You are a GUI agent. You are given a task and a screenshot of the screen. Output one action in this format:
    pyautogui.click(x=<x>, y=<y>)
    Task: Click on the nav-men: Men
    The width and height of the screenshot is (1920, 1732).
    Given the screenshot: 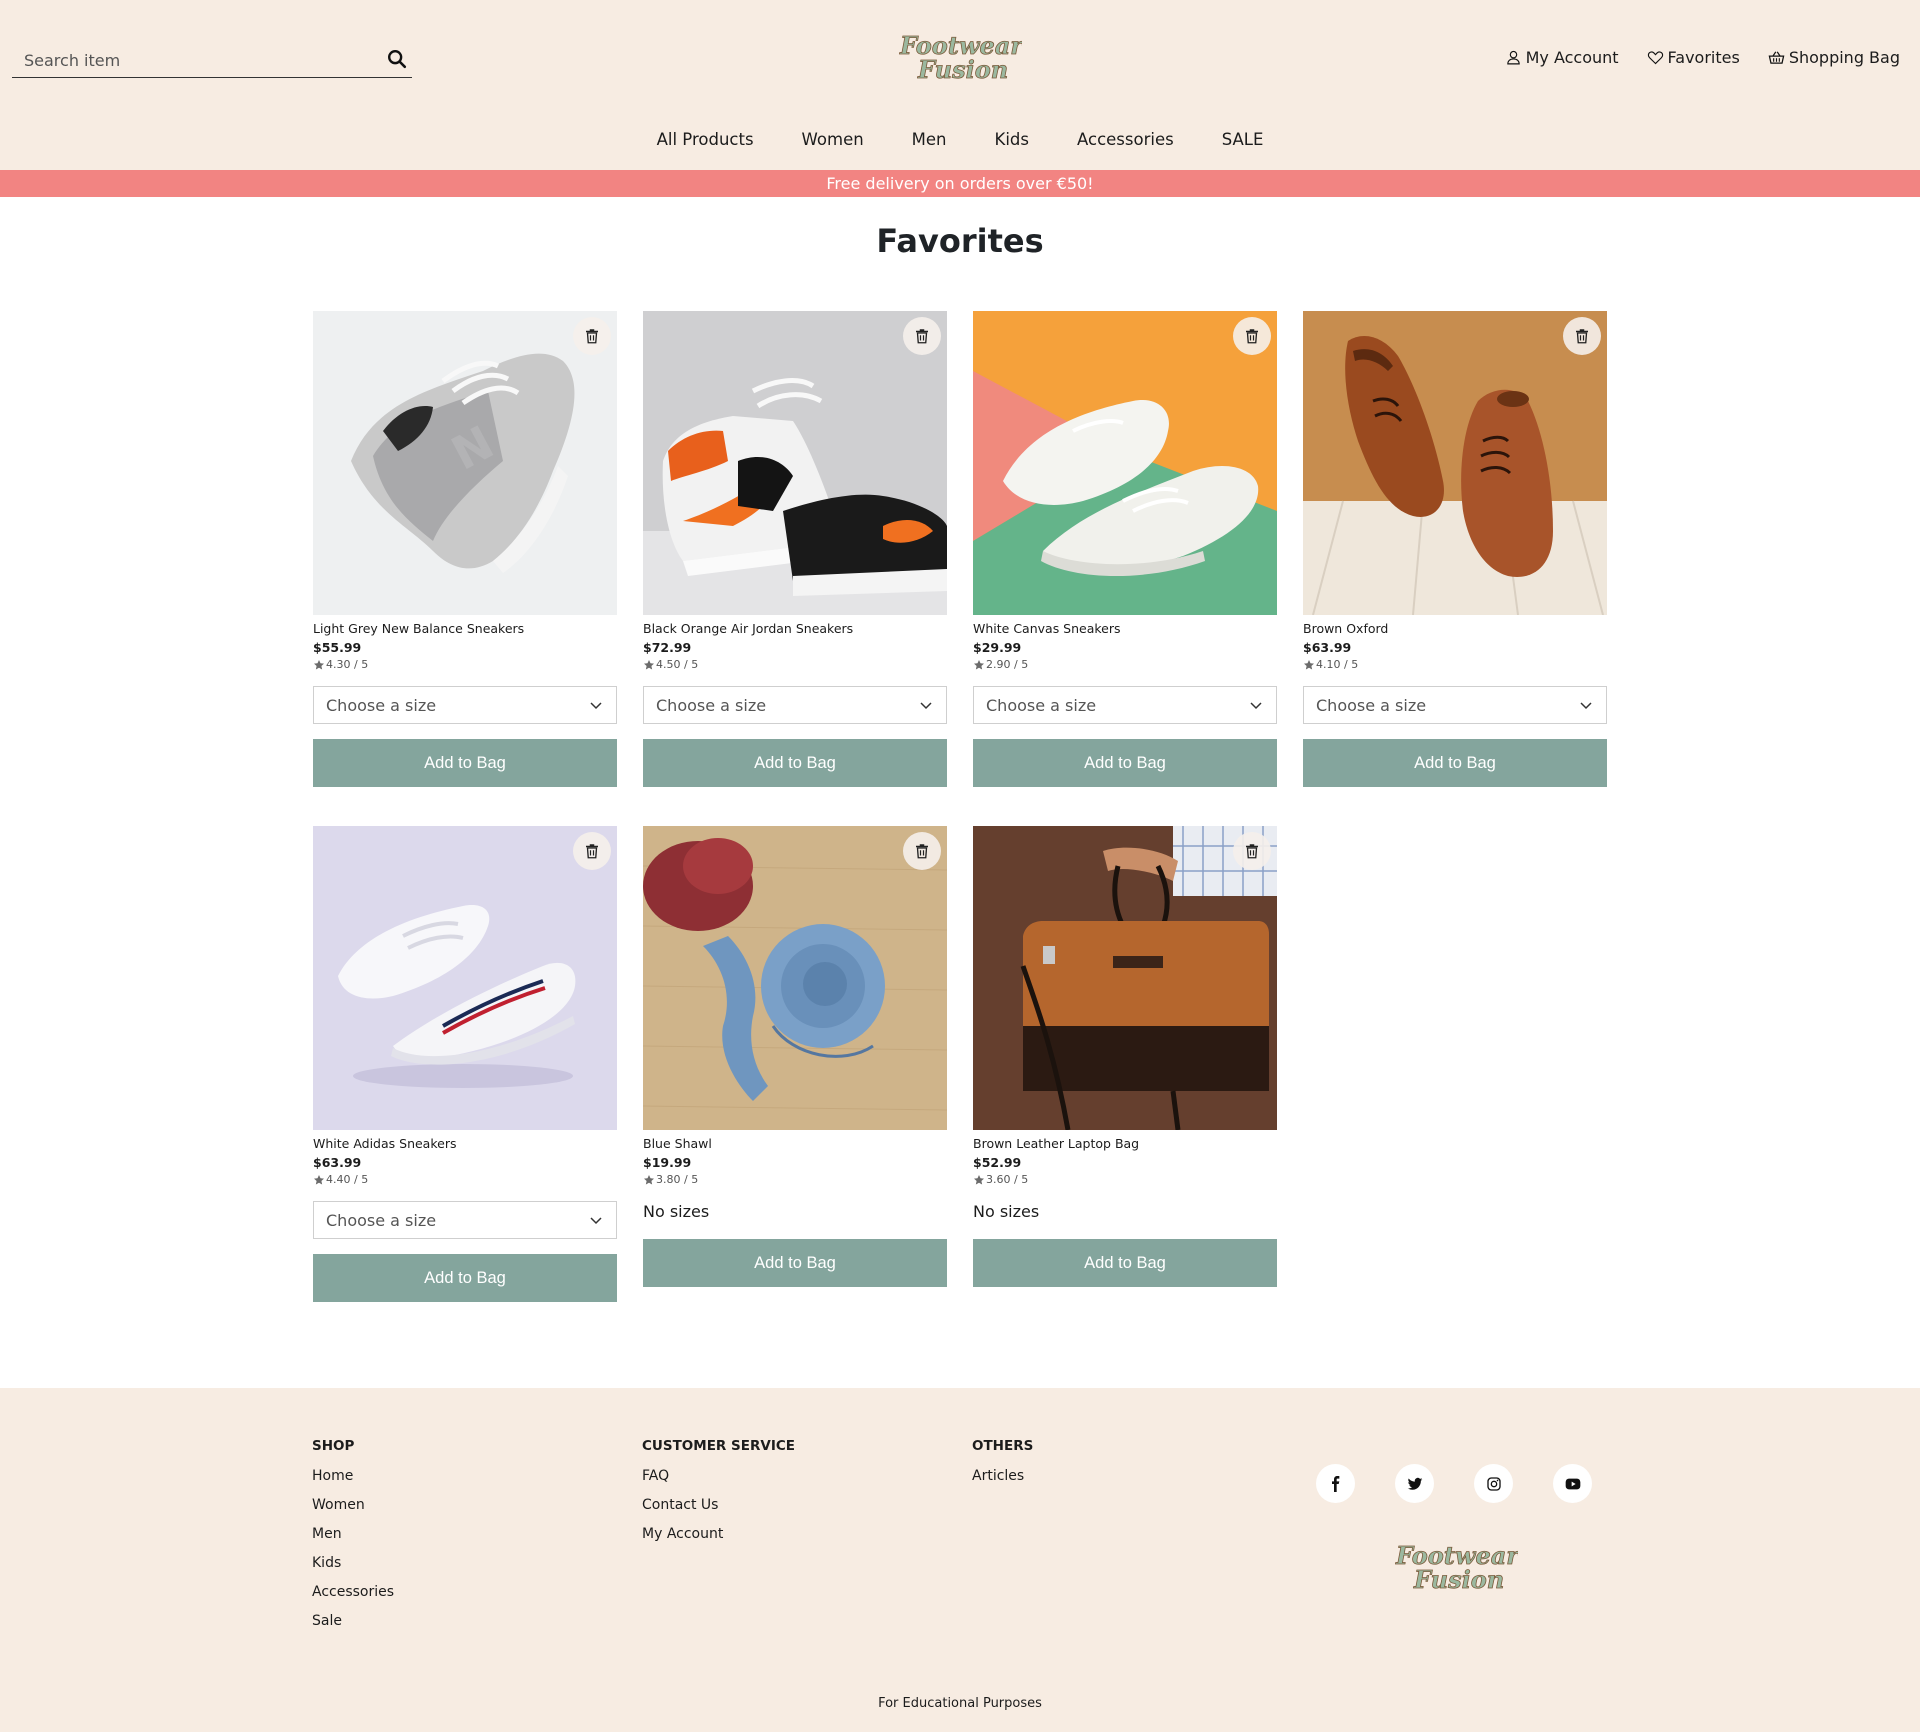 What is the action you would take?
    pyautogui.click(x=929, y=139)
    